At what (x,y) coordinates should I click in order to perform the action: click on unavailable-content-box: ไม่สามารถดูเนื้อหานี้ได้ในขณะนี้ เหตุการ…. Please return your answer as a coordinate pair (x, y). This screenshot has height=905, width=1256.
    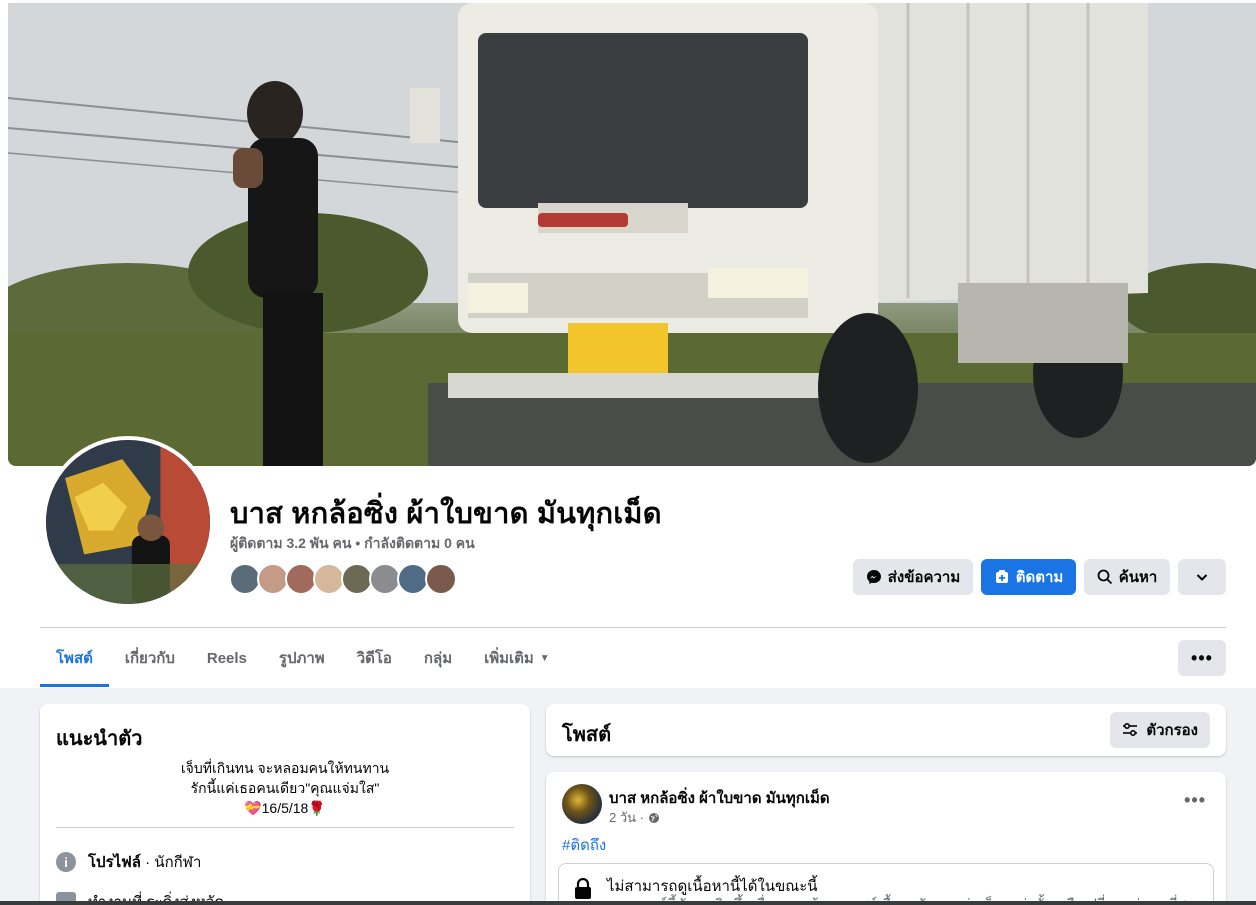
    Looking at the image, I should click on (886, 884).